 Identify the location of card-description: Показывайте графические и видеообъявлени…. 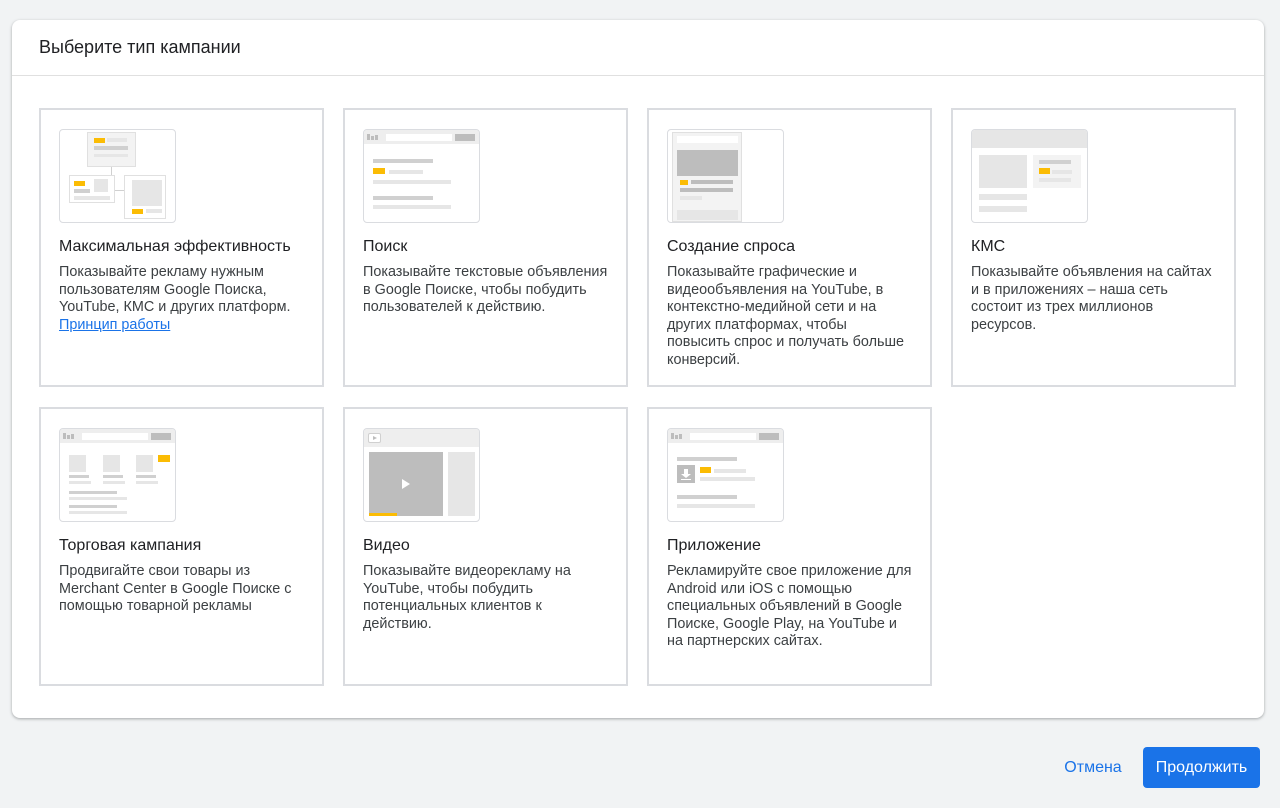
(786, 316).